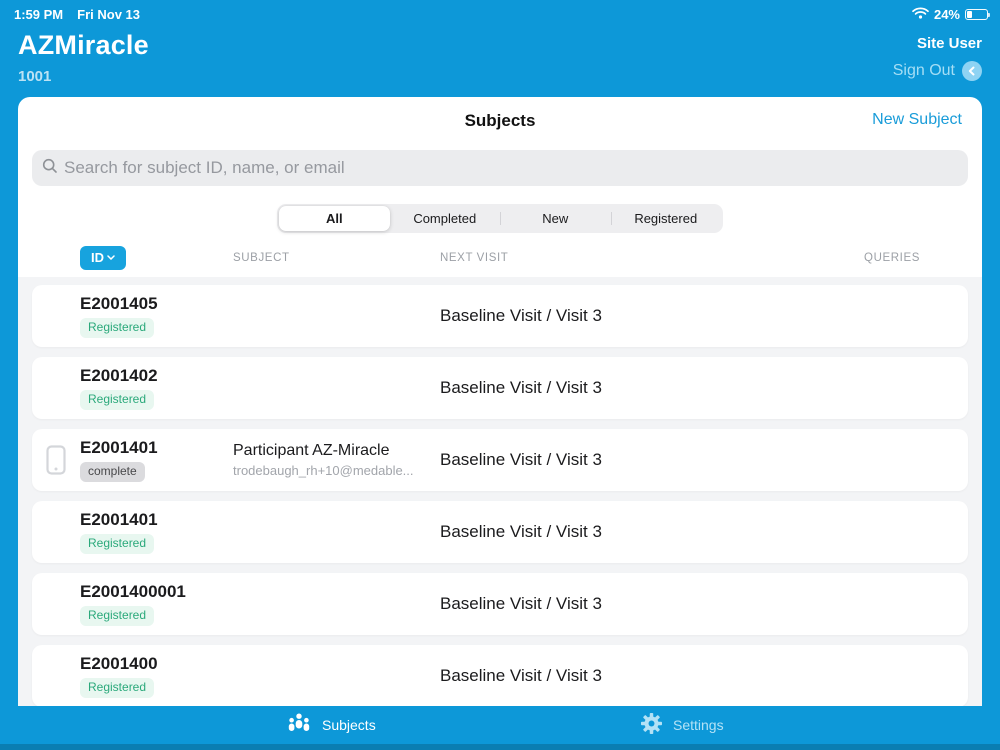 Image resolution: width=1000 pixels, height=750 pixels. Describe the element at coordinates (651, 725) in the screenshot. I see `gear-icon` at that location.